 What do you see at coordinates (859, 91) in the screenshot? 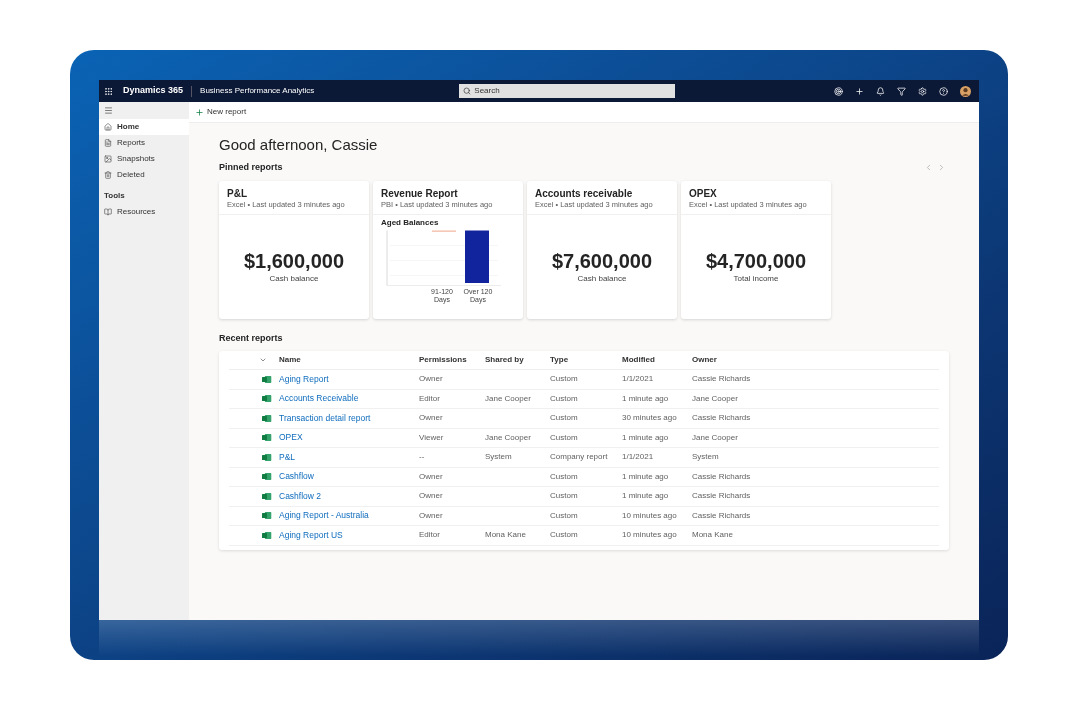
I see `add-icon` at bounding box center [859, 91].